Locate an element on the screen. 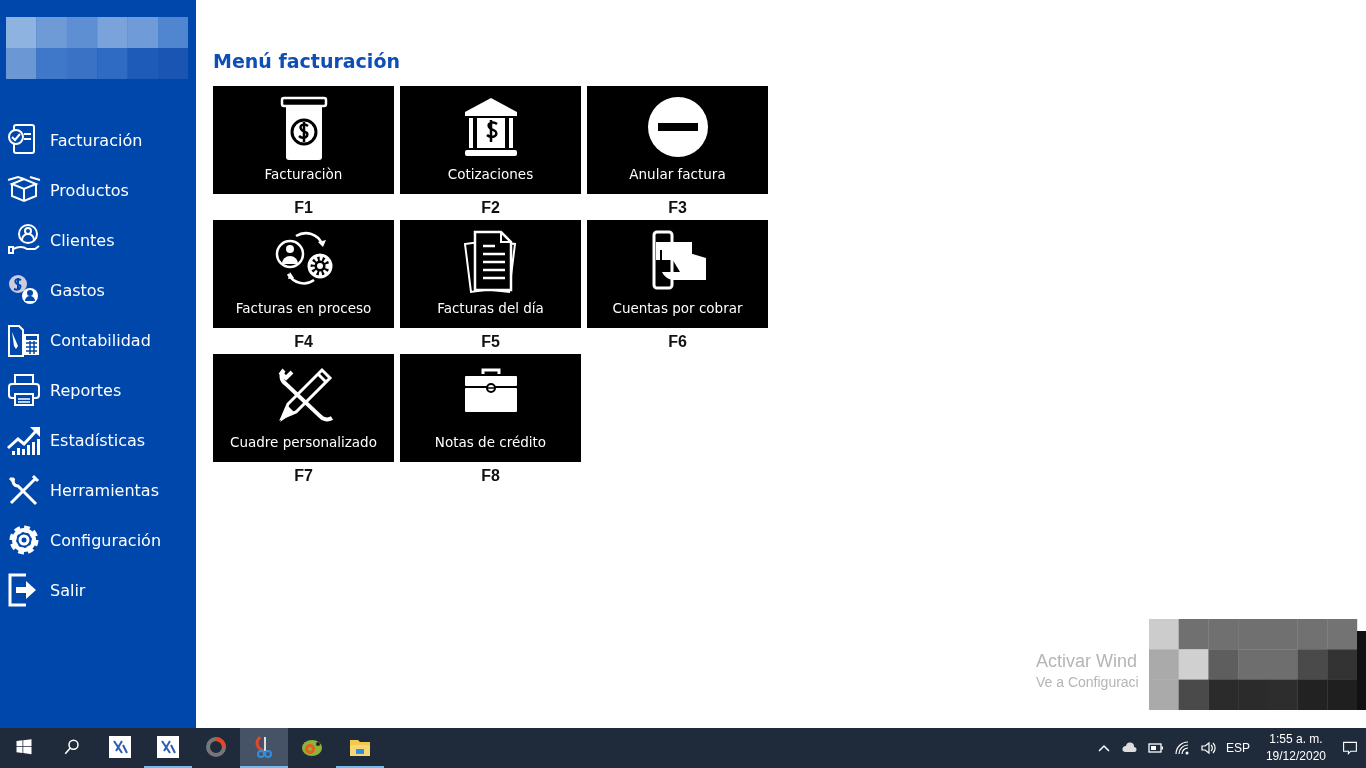  menu-tile: Facturas del día is located at coordinates (490, 274).